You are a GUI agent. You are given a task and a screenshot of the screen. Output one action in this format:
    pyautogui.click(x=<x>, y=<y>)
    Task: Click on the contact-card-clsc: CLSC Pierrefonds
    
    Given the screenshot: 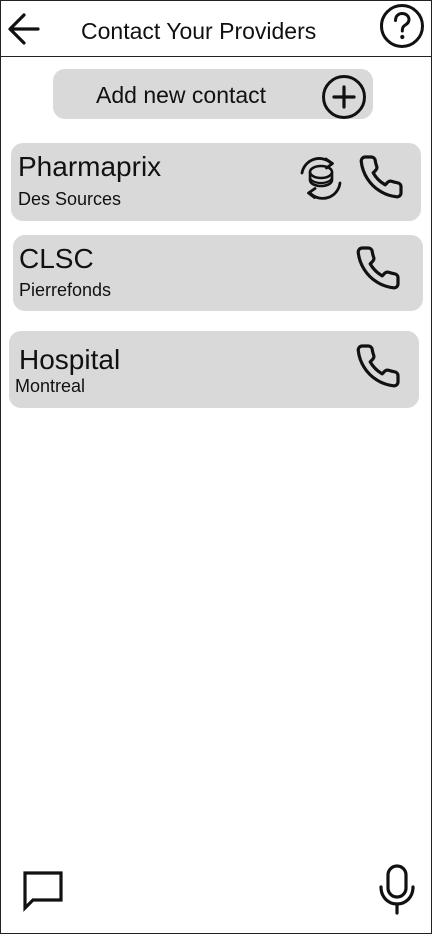 What is the action you would take?
    pyautogui.click(x=218, y=273)
    